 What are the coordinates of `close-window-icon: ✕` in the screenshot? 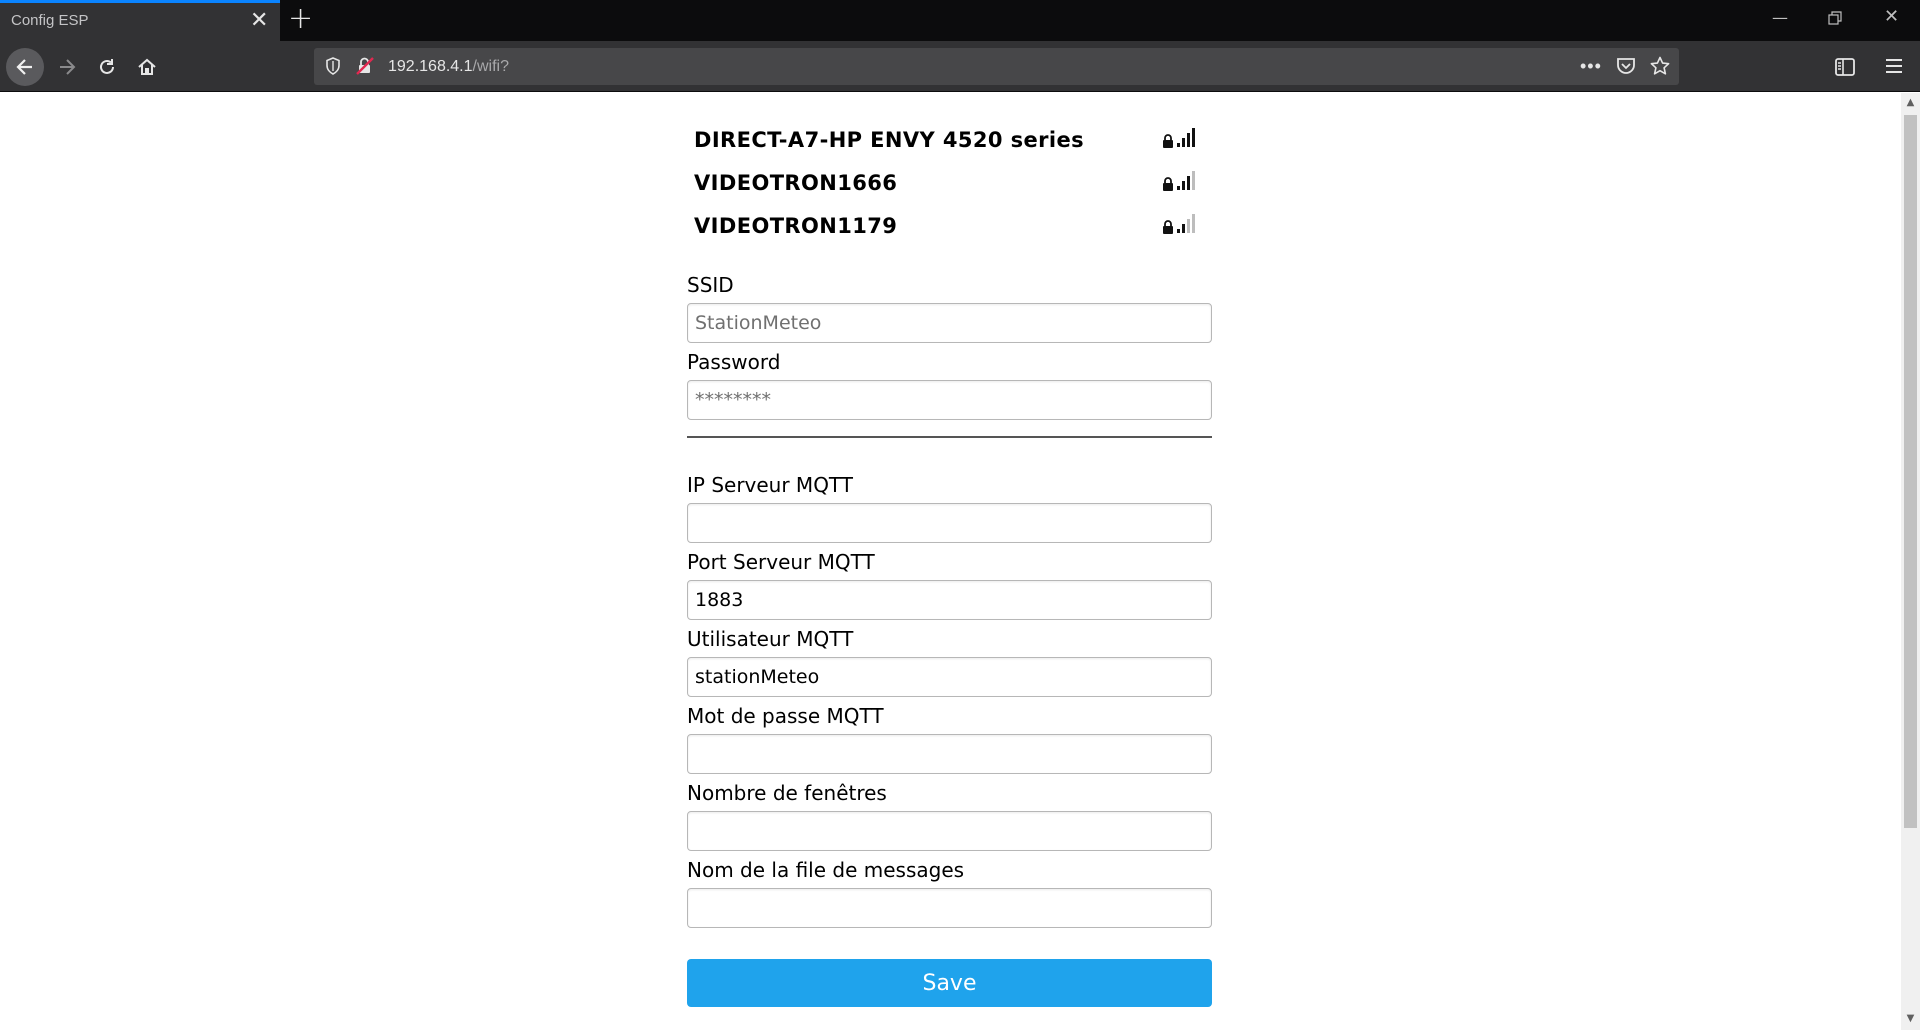 It's located at (1891, 16).